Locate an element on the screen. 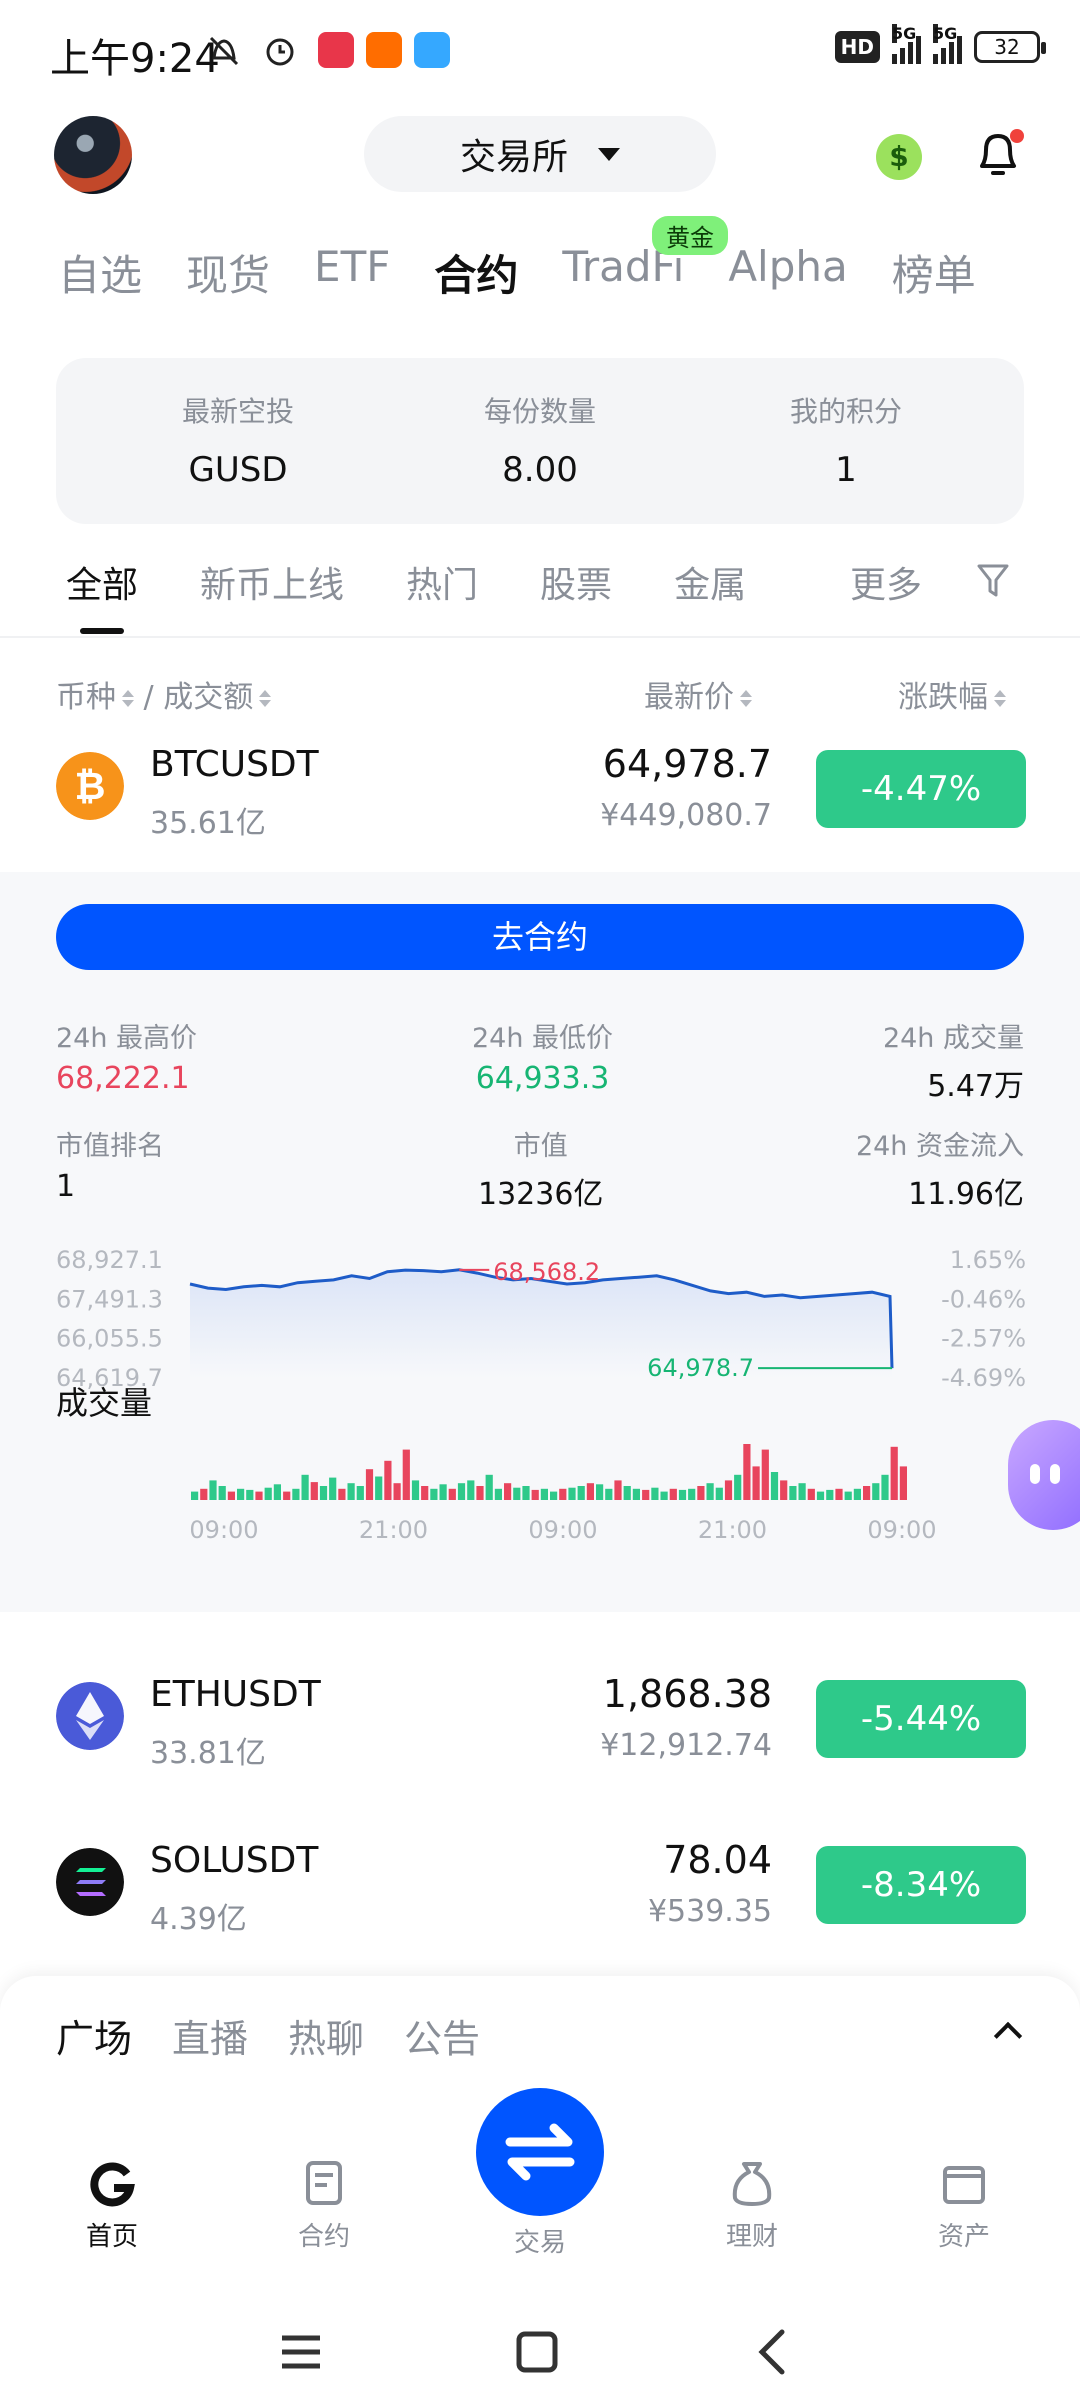 This screenshot has height=2400, width=1080. x-tick-label: 09:00 is located at coordinates (901, 1530).